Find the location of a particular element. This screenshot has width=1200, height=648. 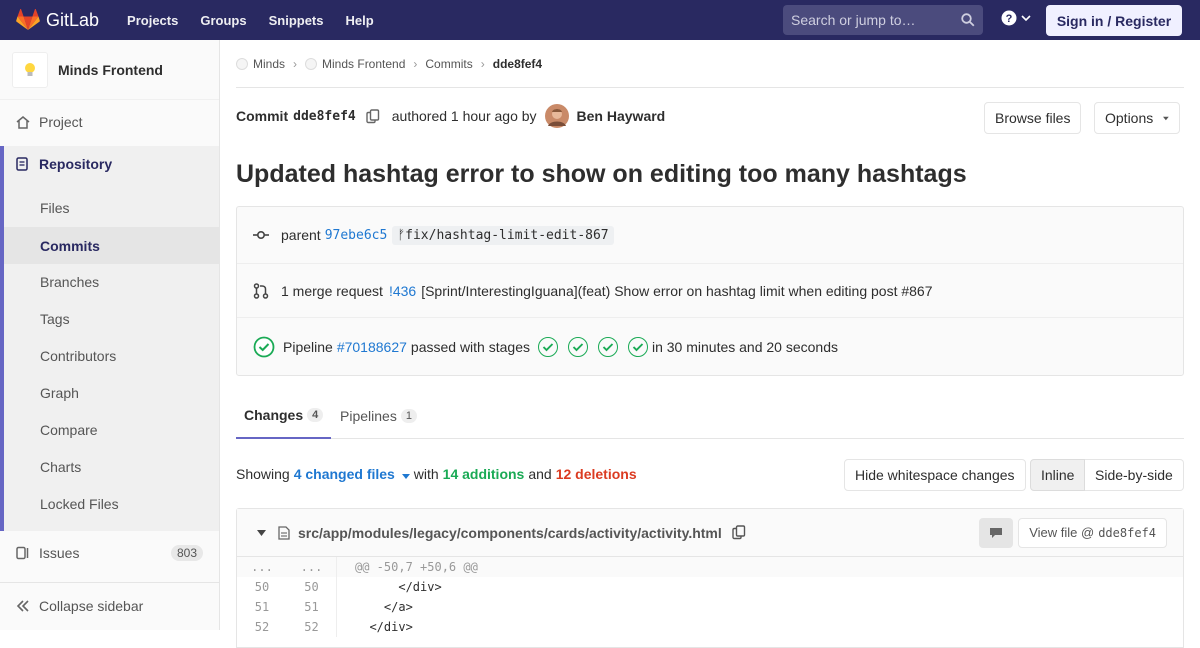

author-name: Ben Hayward is located at coordinates (621, 116).